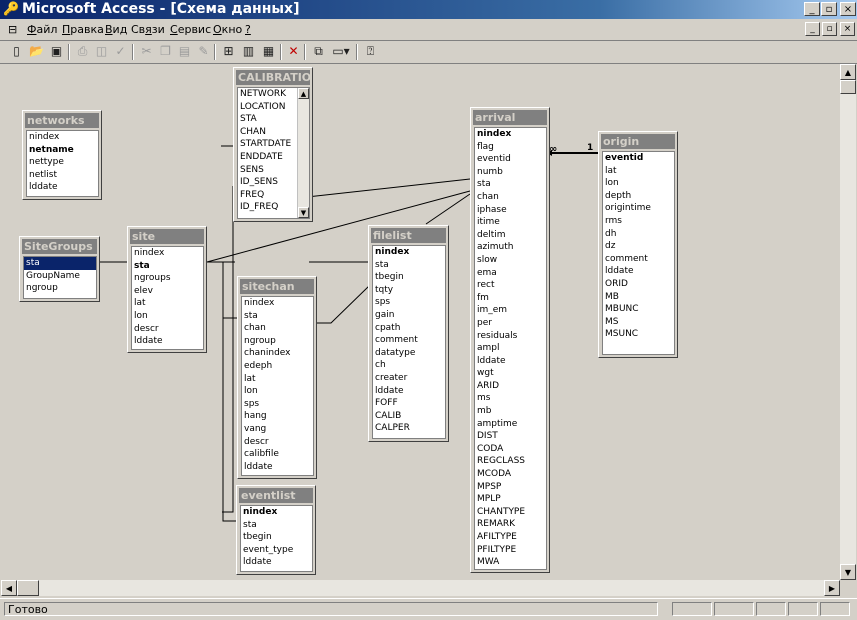 This screenshot has width=857, height=620. What do you see at coordinates (62, 150) in the screenshot?
I see `field-networks-1: netname` at bounding box center [62, 150].